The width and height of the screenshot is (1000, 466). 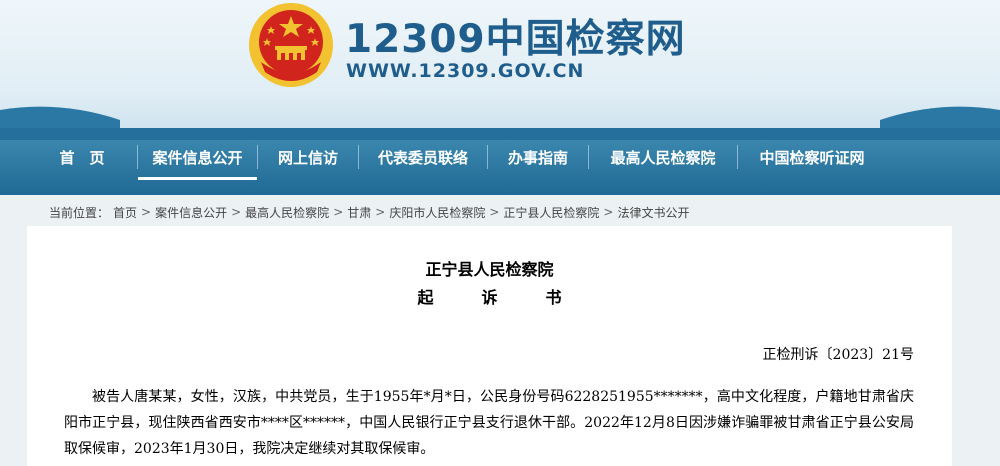 What do you see at coordinates (551, 212) in the screenshot?
I see `breadcrumb-link: 正宁县人民检察院` at bounding box center [551, 212].